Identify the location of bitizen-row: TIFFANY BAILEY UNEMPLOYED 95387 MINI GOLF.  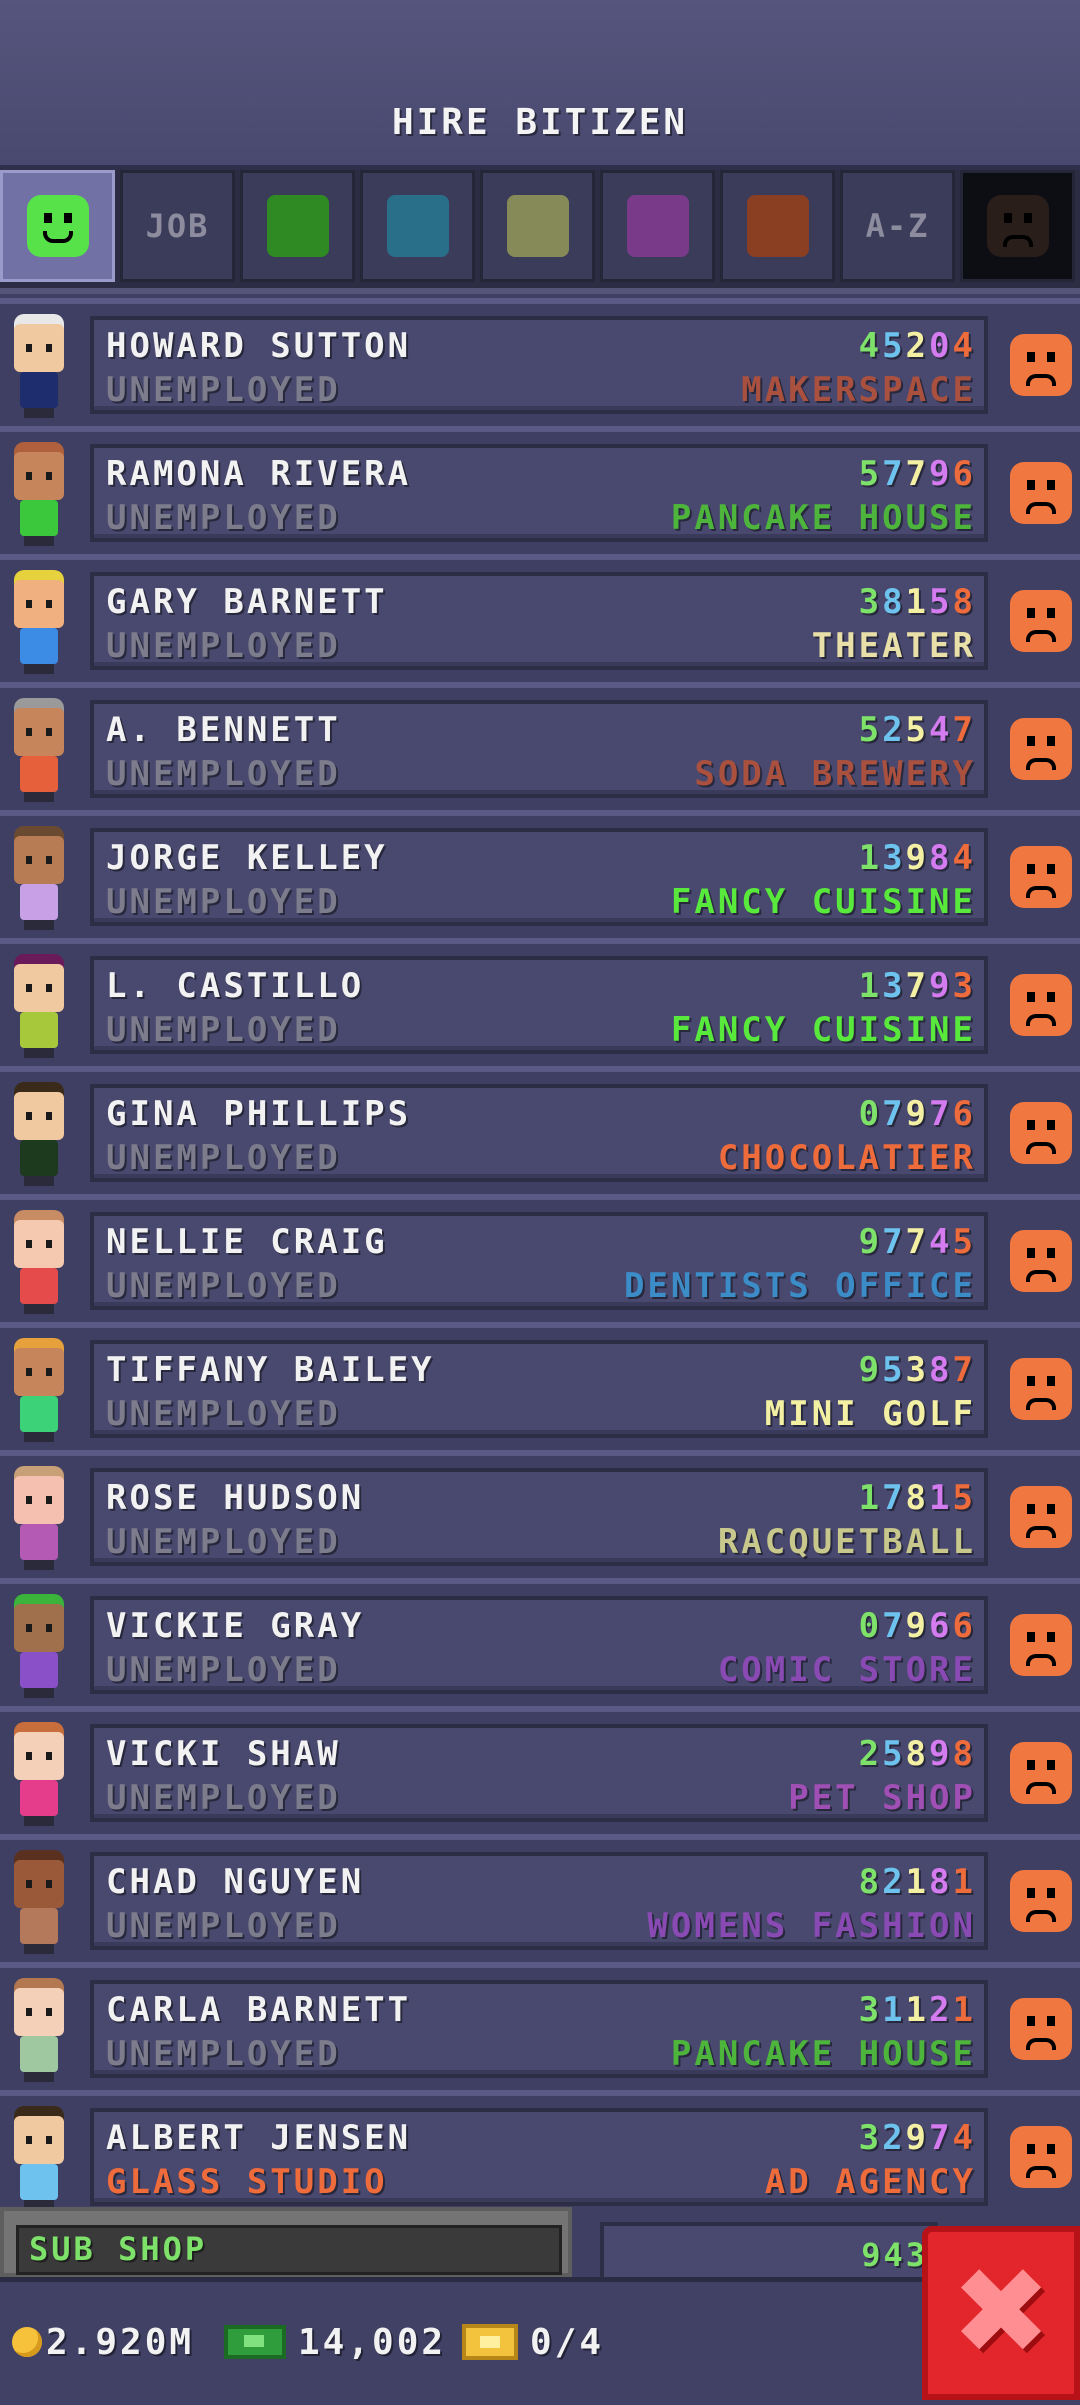
(540, 1386).